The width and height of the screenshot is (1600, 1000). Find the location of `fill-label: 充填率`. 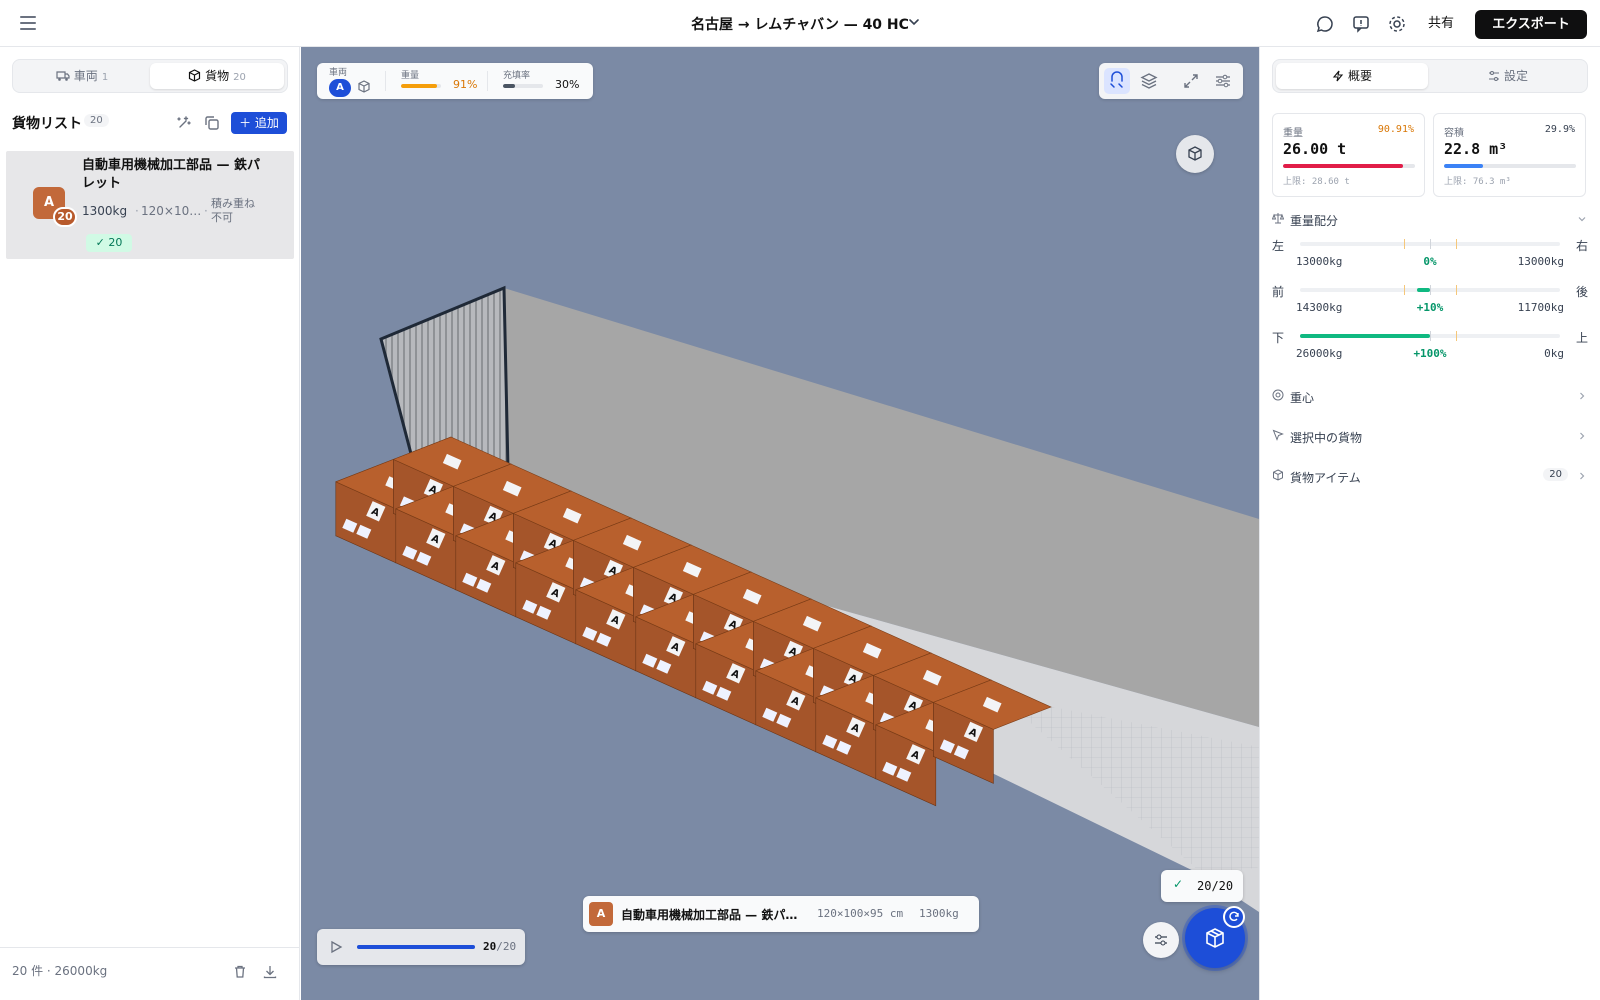

fill-label: 充填率 is located at coordinates (517, 76).